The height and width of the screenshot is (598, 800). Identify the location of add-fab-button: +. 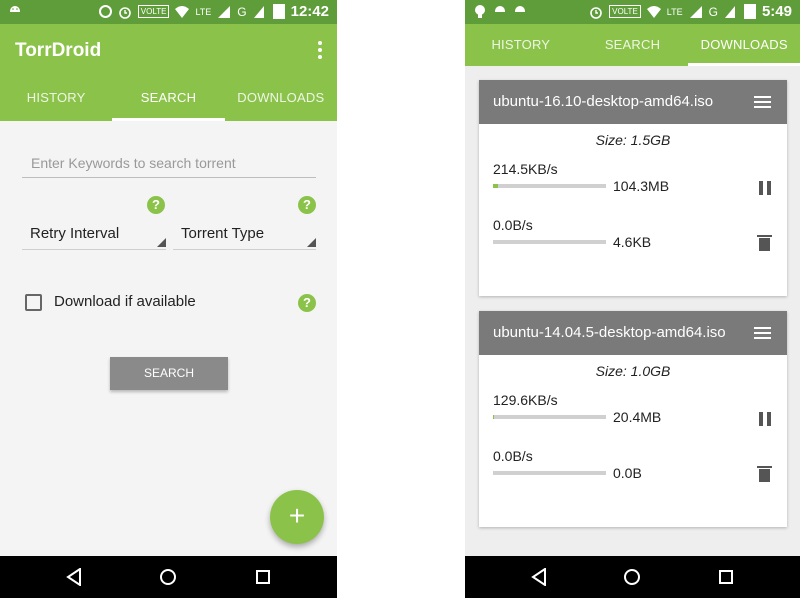
(297, 517).